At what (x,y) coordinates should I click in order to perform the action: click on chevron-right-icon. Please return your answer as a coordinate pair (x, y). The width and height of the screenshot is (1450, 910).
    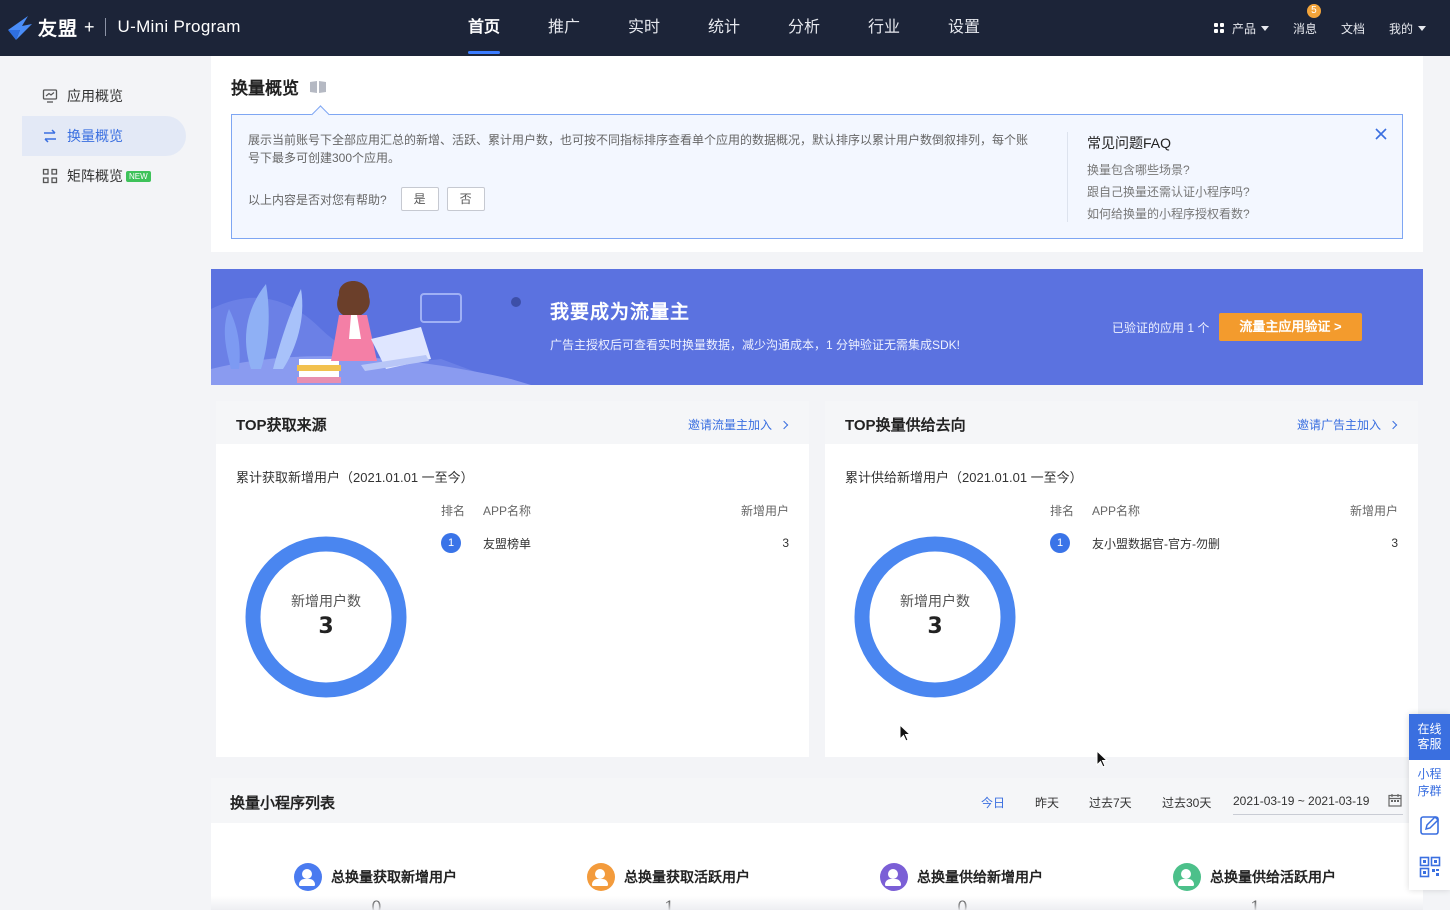
    Looking at the image, I should click on (784, 424).